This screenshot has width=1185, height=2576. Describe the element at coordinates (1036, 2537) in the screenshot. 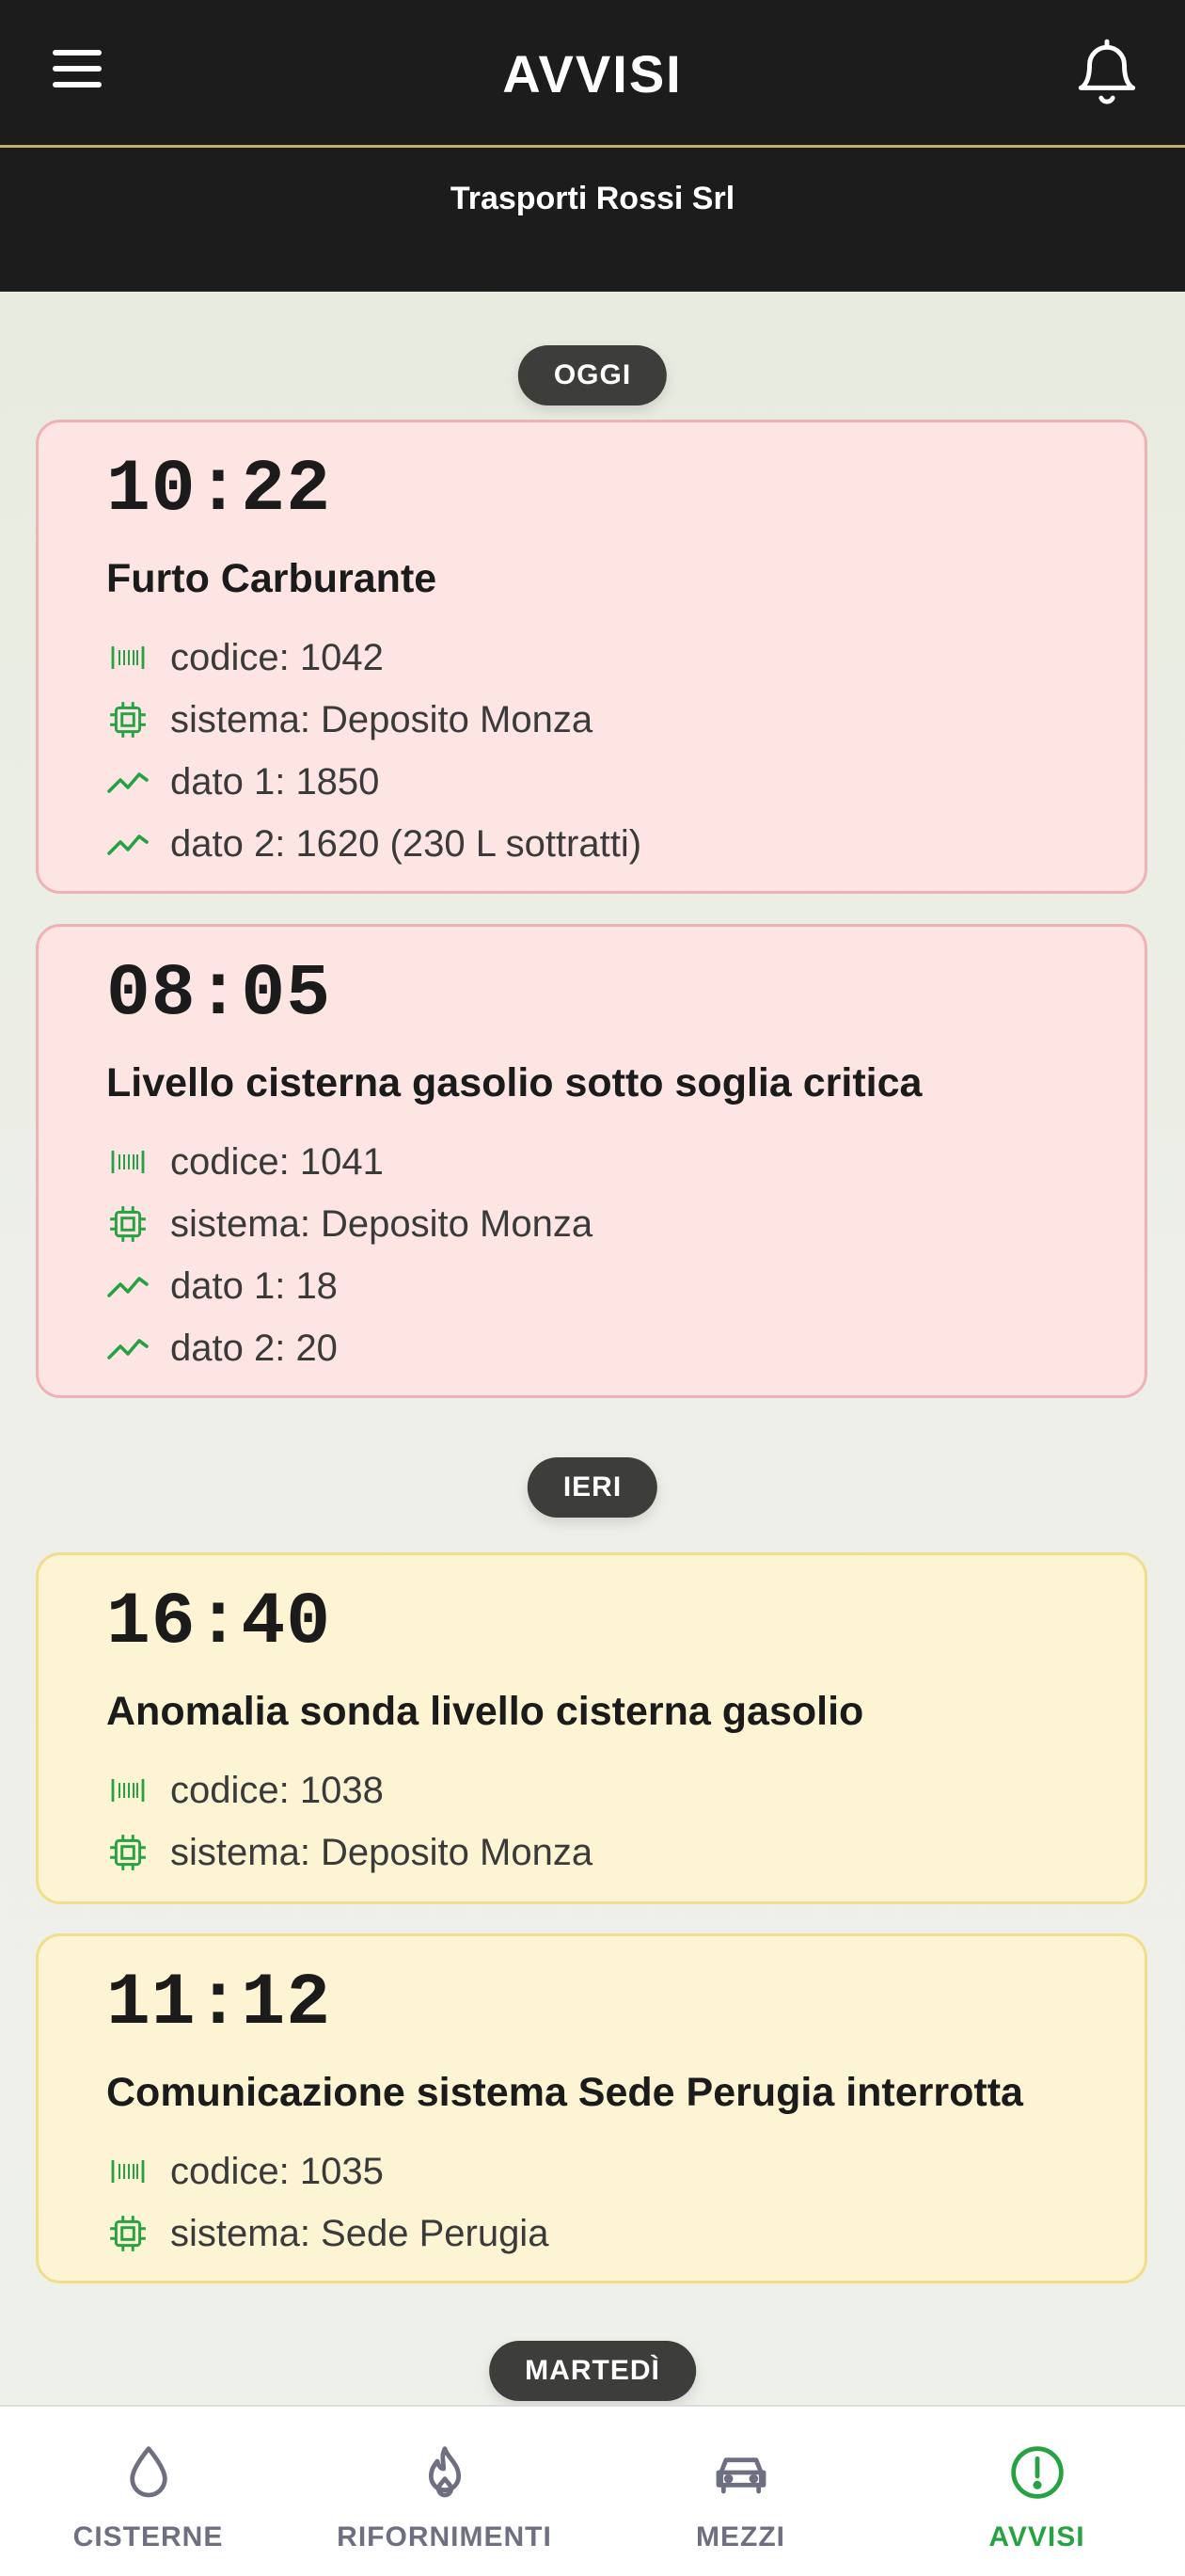

I see `nav-label: AVVISI` at that location.